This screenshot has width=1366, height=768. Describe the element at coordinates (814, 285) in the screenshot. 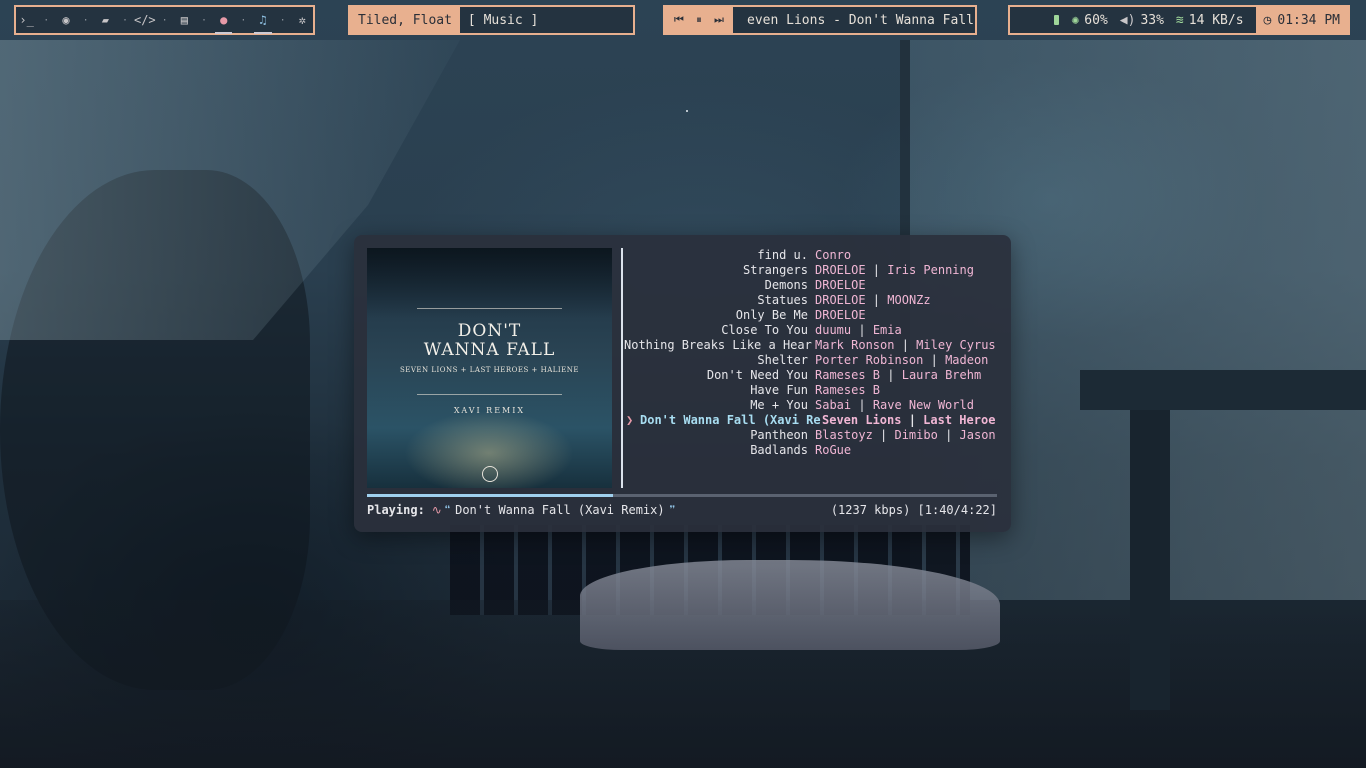

I see `playlist-row: Demons DROELOE` at that location.